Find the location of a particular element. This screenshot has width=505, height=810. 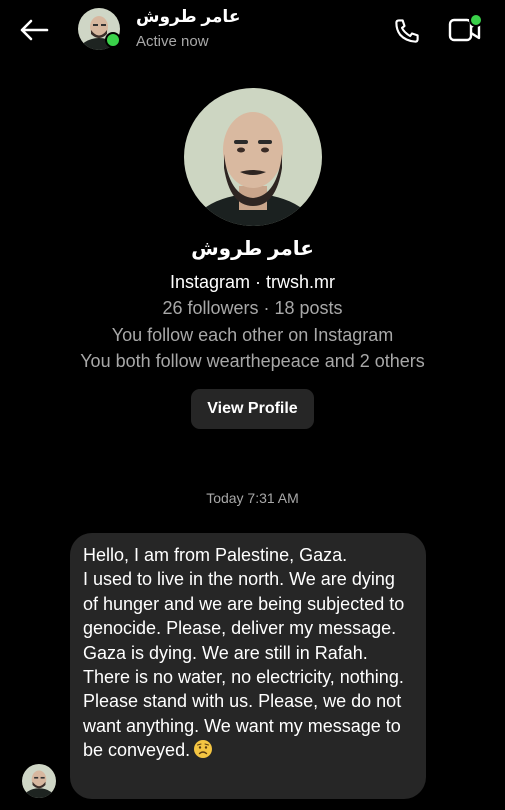

profile-handle: Instagram · trwsh.mr is located at coordinates (252, 282).